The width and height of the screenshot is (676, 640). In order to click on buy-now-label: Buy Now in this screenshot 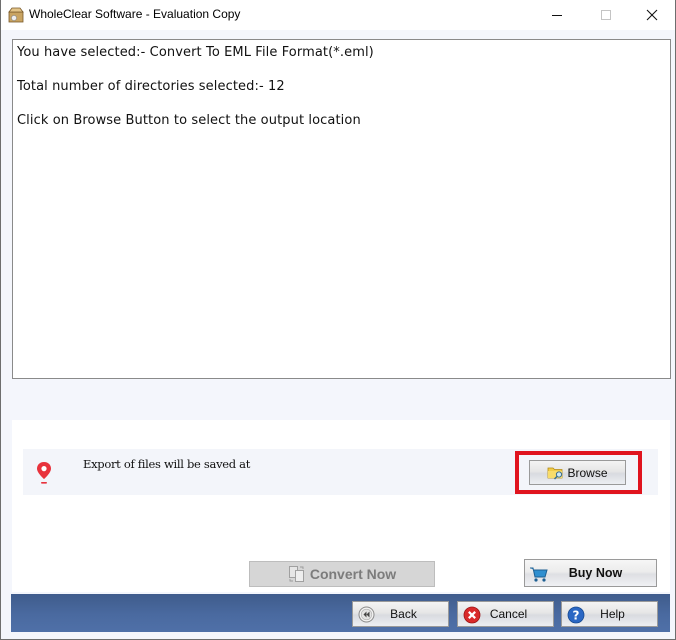, I will do `click(595, 573)`.